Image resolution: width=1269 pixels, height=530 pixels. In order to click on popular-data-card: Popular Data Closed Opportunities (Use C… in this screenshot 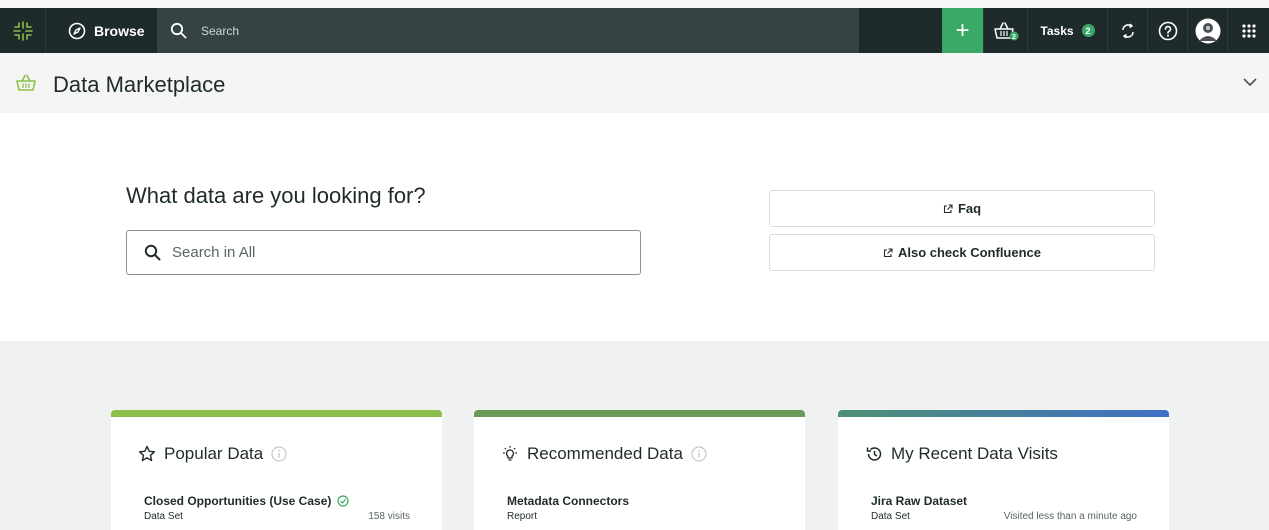, I will do `click(276, 470)`.